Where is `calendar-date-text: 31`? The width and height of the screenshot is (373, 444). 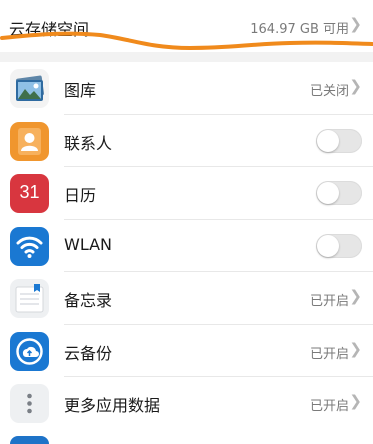
calendar-date-text: 31 is located at coordinates (29, 192).